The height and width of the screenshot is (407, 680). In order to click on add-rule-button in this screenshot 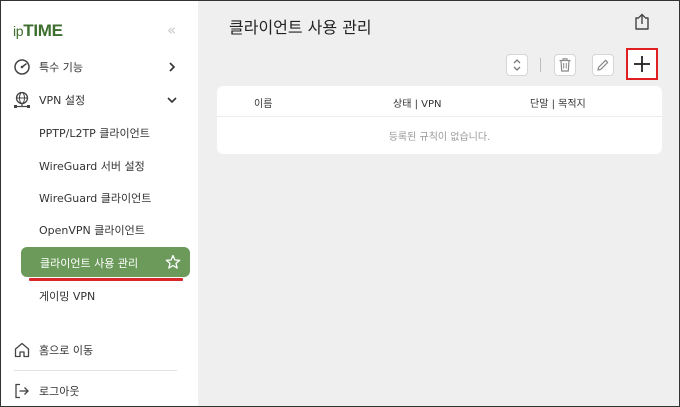, I will do `click(642, 64)`.